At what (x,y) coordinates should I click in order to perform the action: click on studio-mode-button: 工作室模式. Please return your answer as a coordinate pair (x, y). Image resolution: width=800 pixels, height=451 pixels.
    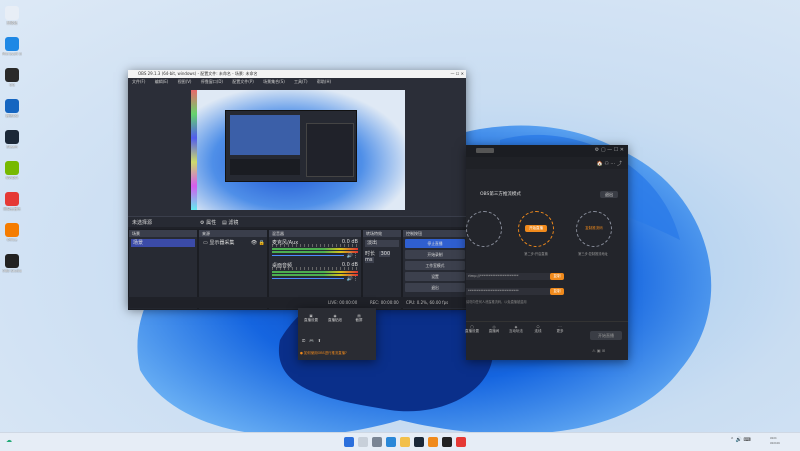
    Looking at the image, I should click on (435, 265).